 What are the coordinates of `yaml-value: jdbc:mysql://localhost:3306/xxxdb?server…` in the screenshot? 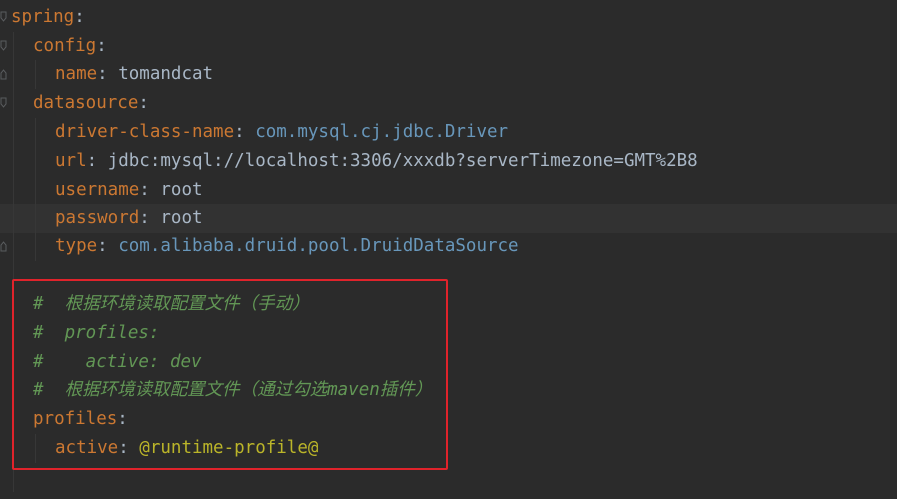 It's located at (402, 161).